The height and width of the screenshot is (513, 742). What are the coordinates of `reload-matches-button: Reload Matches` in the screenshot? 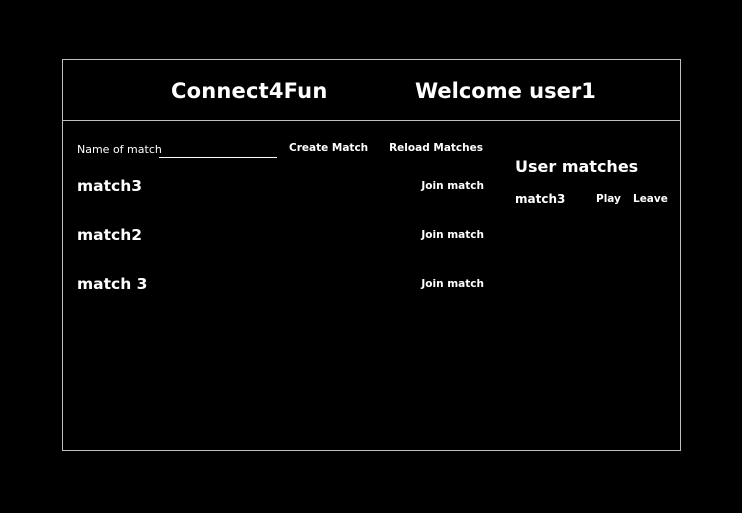 It's located at (436, 148).